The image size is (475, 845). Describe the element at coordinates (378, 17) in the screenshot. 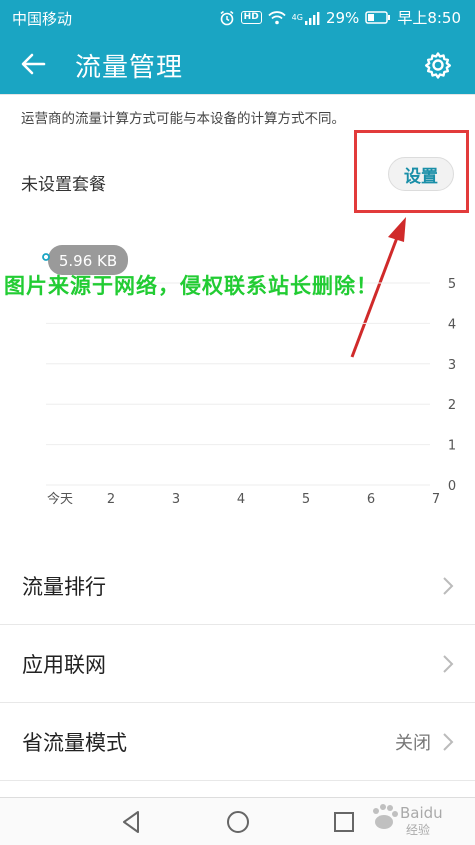

I see `battery-icon` at that location.